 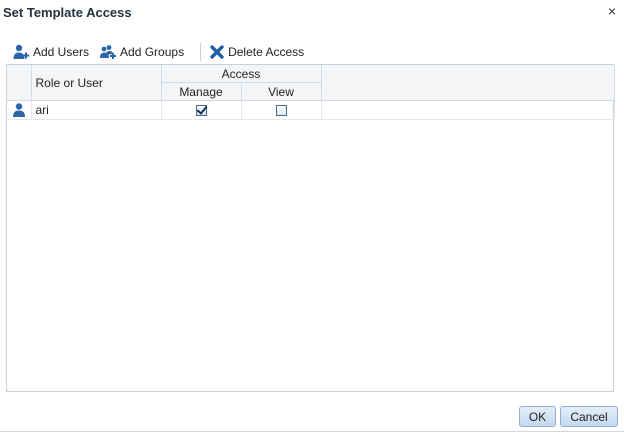 I want to click on view-cell, so click(x=281, y=110).